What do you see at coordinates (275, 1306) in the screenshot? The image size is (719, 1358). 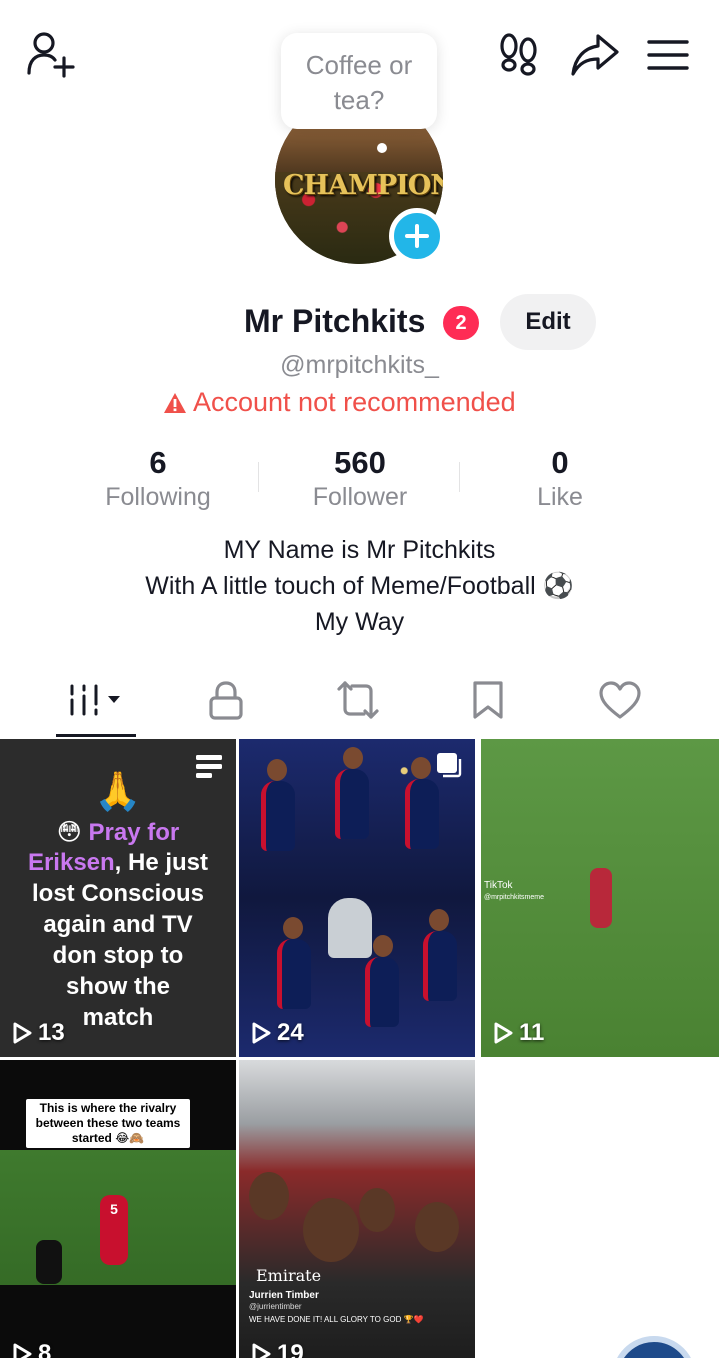 I see `overlay-handle: @jurrientimber` at bounding box center [275, 1306].